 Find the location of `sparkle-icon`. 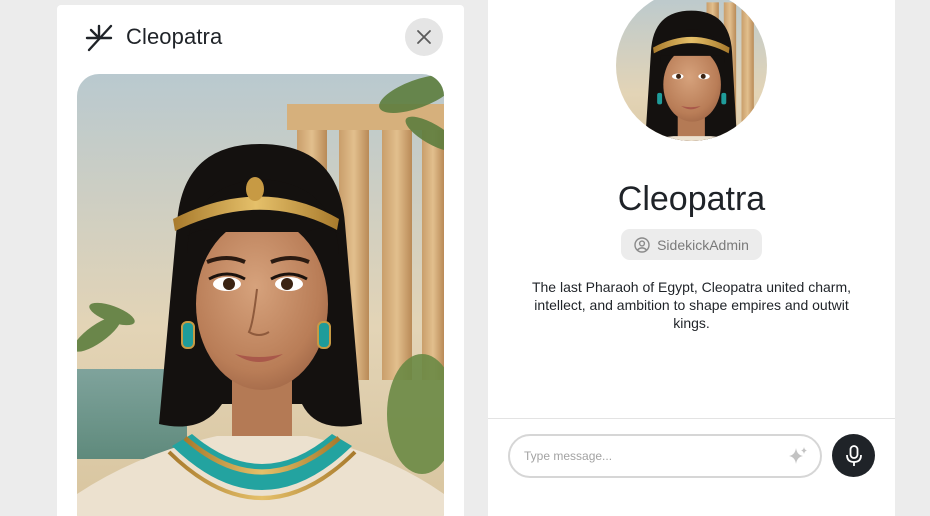

sparkle-icon is located at coordinates (798, 457).